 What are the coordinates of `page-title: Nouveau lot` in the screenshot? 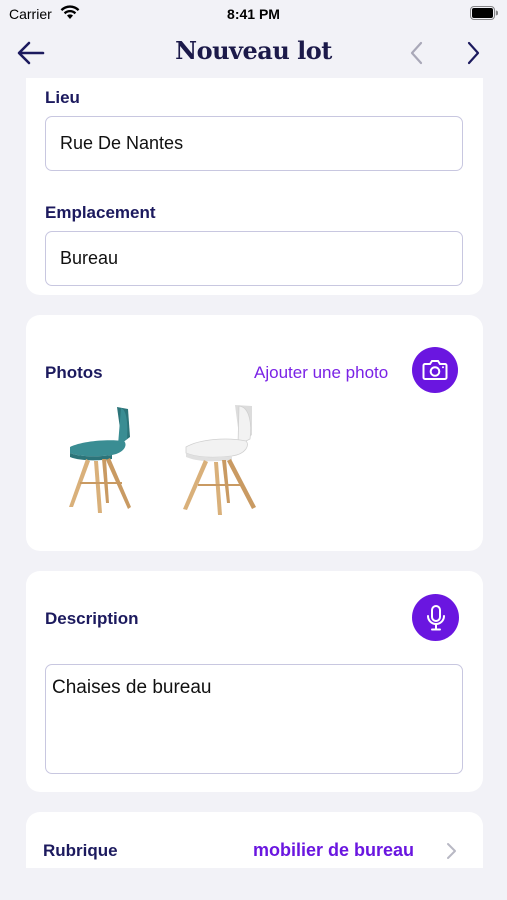 It's located at (253, 50).